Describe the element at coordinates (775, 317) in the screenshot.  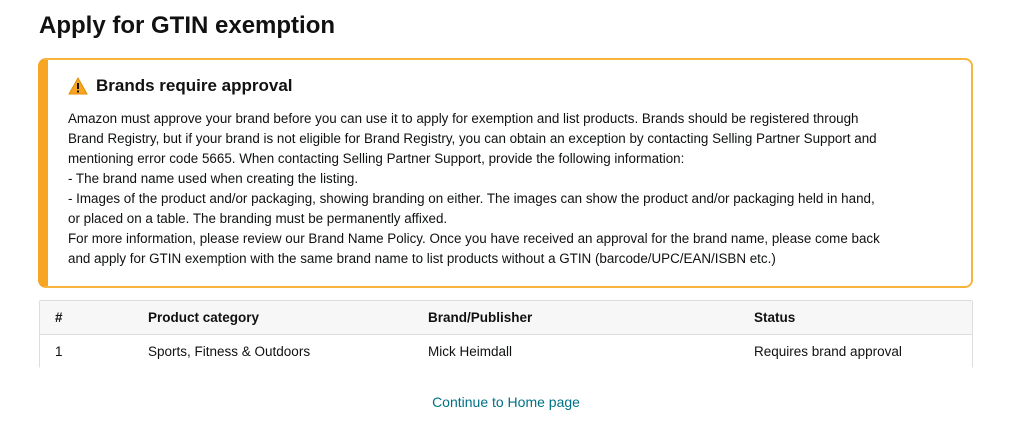
I see `column-header-status: Status` at that location.